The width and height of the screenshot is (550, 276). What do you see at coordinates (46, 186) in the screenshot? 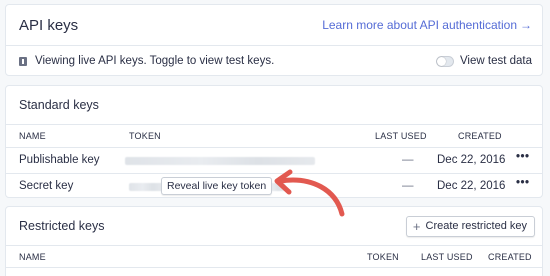
I see `key-name: Secret key` at bounding box center [46, 186].